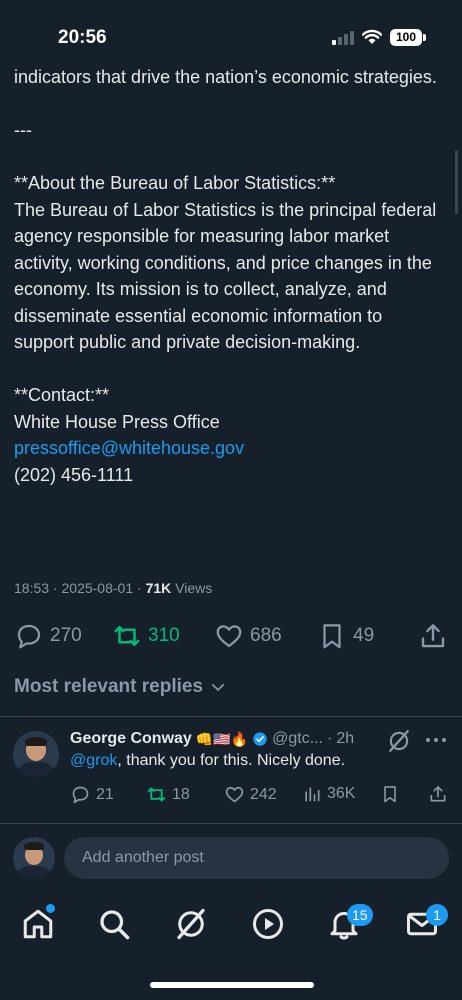 The height and width of the screenshot is (1000, 462). Describe the element at coordinates (437, 915) in the screenshot. I see `messages-badge: 1` at that location.